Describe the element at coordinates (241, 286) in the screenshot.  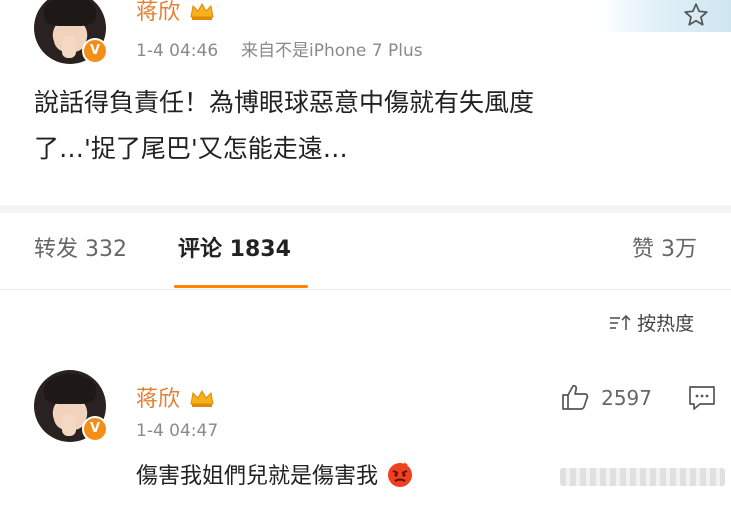
I see `active-tab-indicator` at that location.